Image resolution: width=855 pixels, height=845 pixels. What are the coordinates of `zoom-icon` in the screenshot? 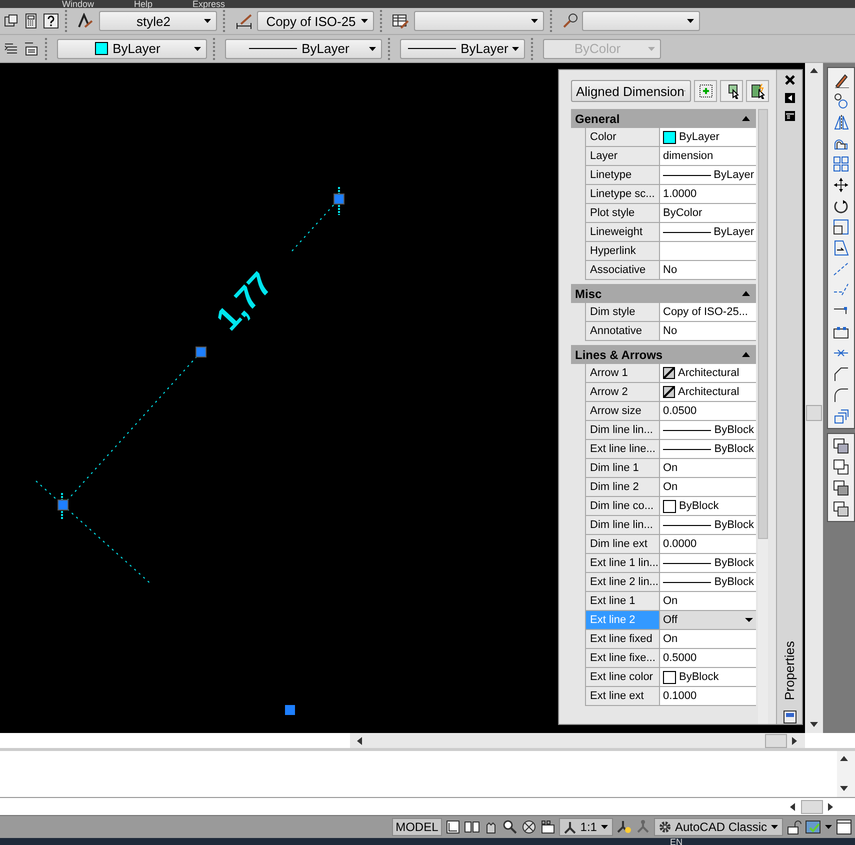 It's located at (510, 827).